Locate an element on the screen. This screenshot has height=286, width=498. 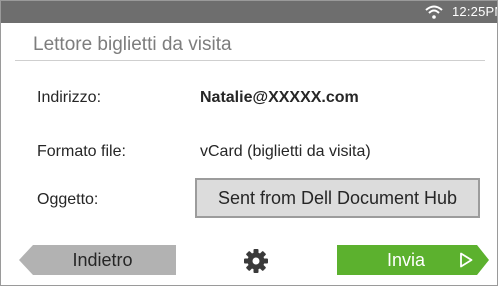
status-bar: 12:25PM is located at coordinates (249, 12).